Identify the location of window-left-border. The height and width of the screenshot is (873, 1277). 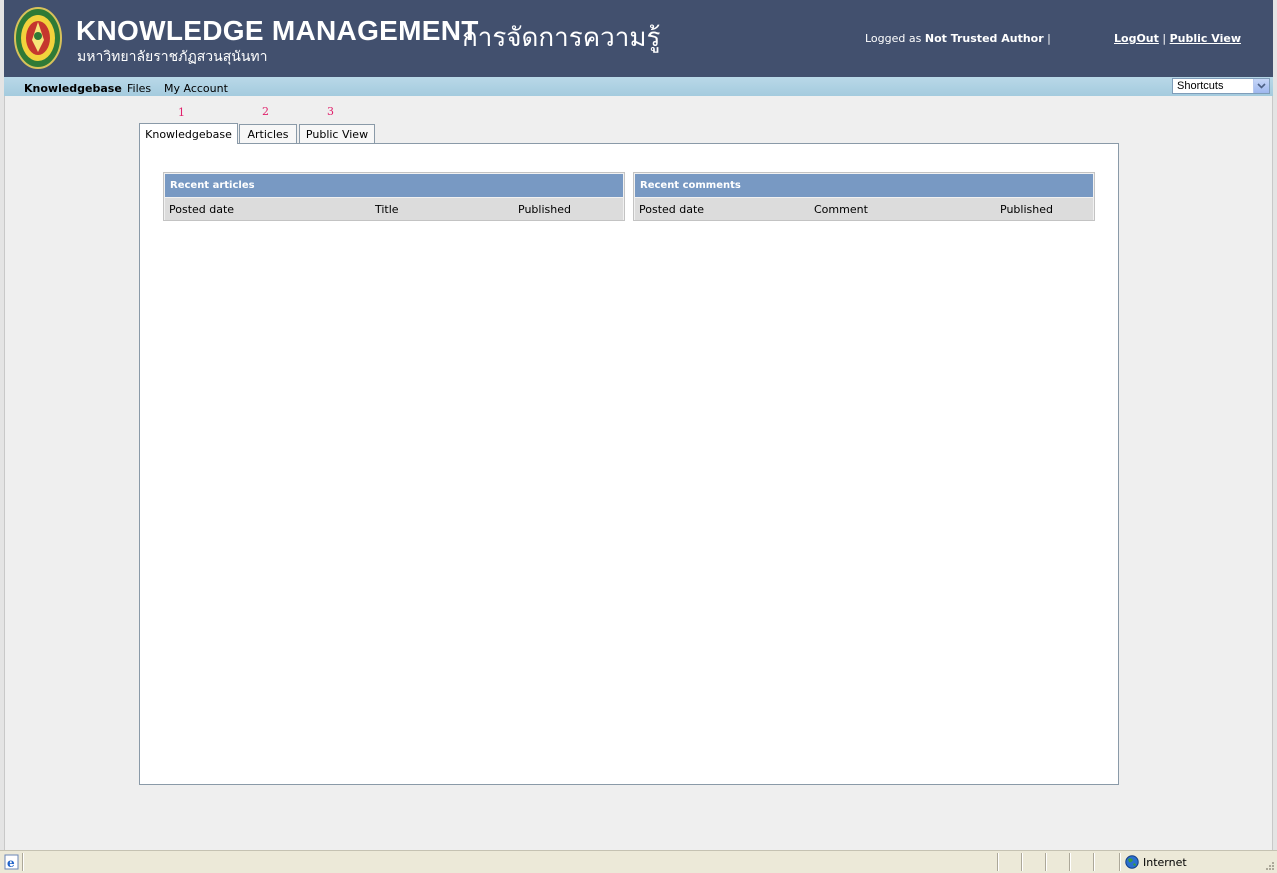
(2, 425).